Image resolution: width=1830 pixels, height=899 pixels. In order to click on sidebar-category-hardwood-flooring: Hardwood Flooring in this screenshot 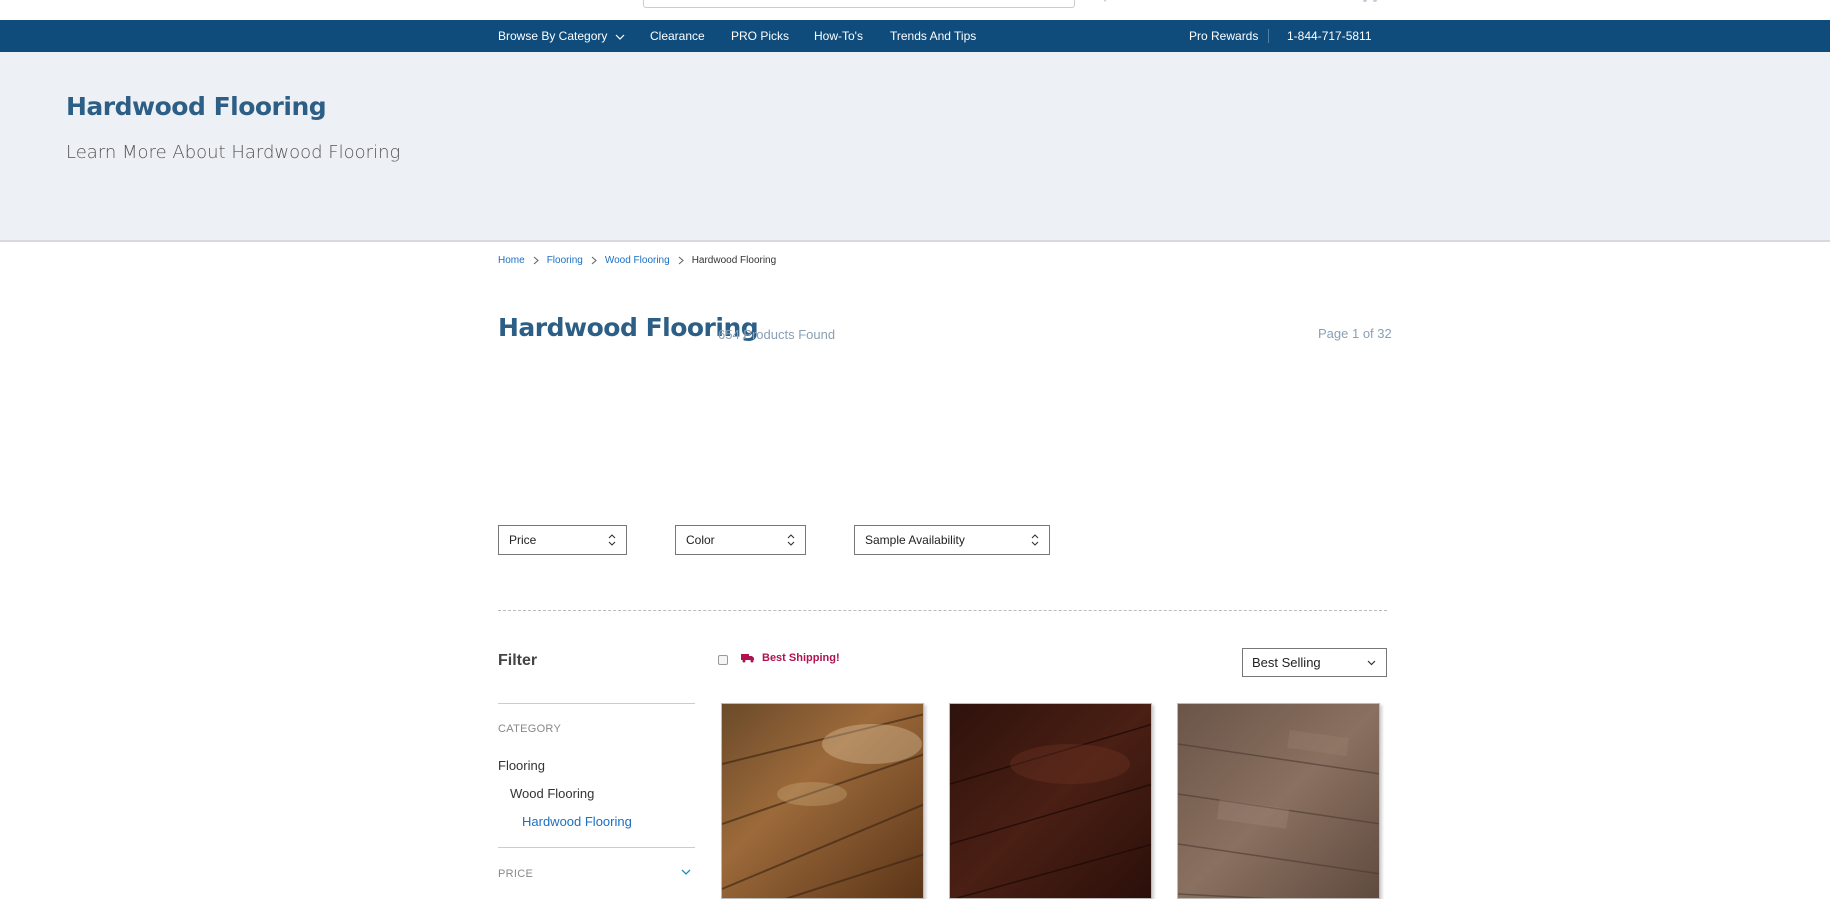, I will do `click(577, 821)`.